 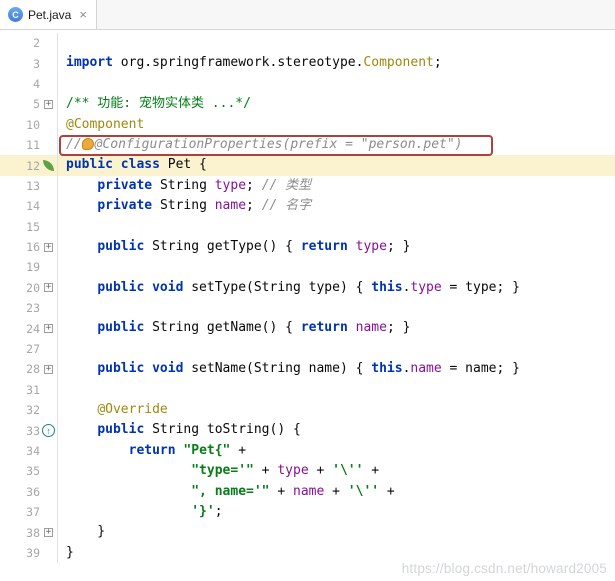 What do you see at coordinates (307, 512) in the screenshot?
I see `code-line: 37 '}';` at bounding box center [307, 512].